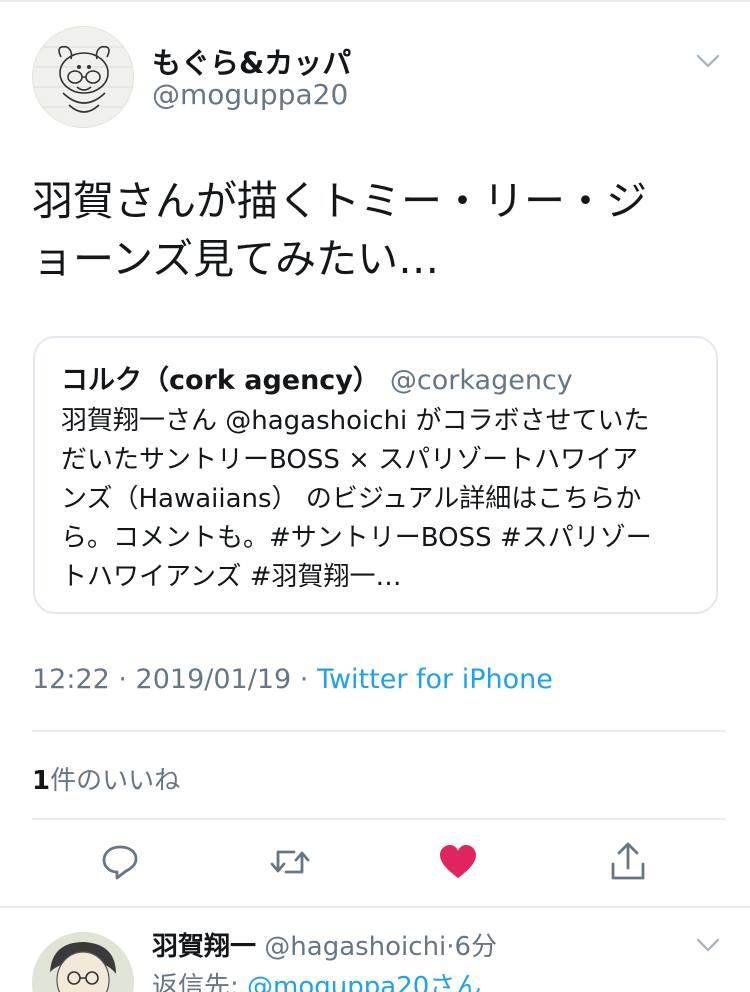 Image resolution: width=750 pixels, height=992 pixels. I want to click on quoted-author: コルク（cork agency） @corkagency, so click(317, 377).